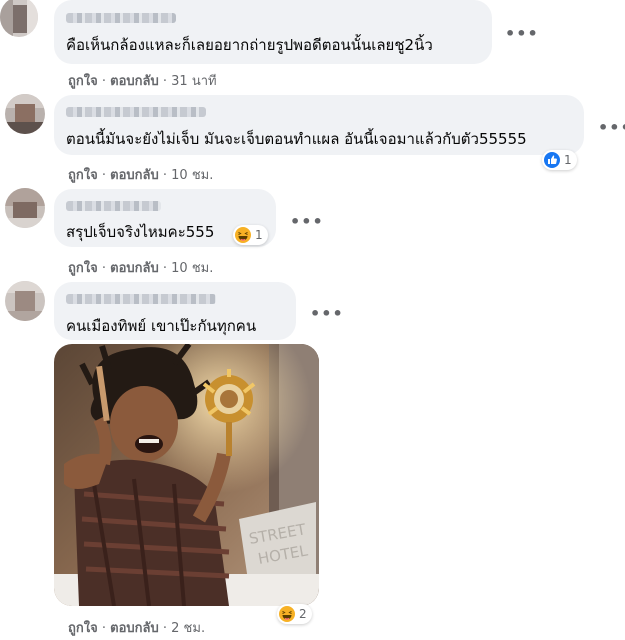 The height and width of the screenshot is (640, 625). What do you see at coordinates (161, 326) in the screenshot?
I see `comment-text: คนเมืองทิพย์ เขาเป๊ะกันทุกคน` at bounding box center [161, 326].